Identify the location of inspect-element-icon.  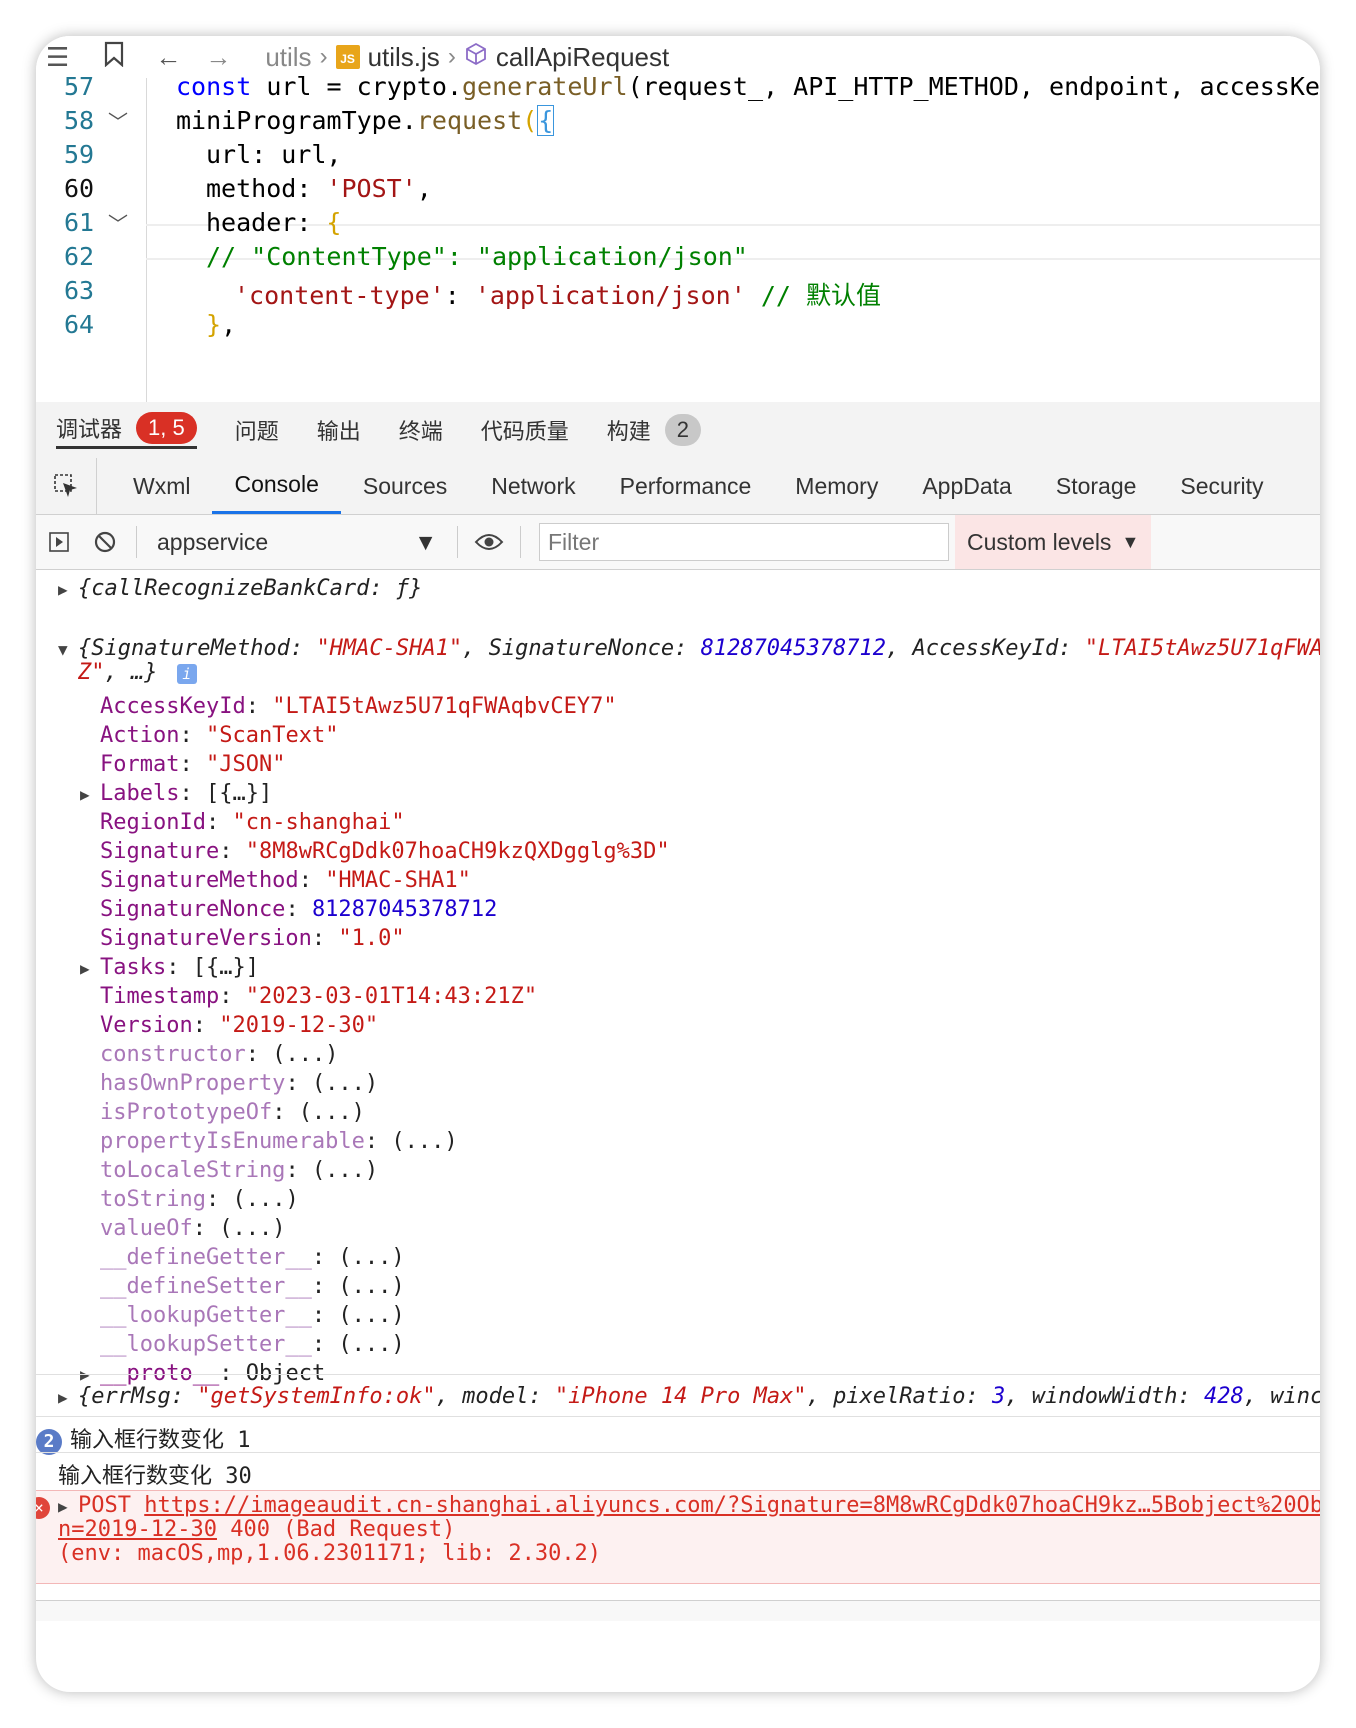
(66, 486).